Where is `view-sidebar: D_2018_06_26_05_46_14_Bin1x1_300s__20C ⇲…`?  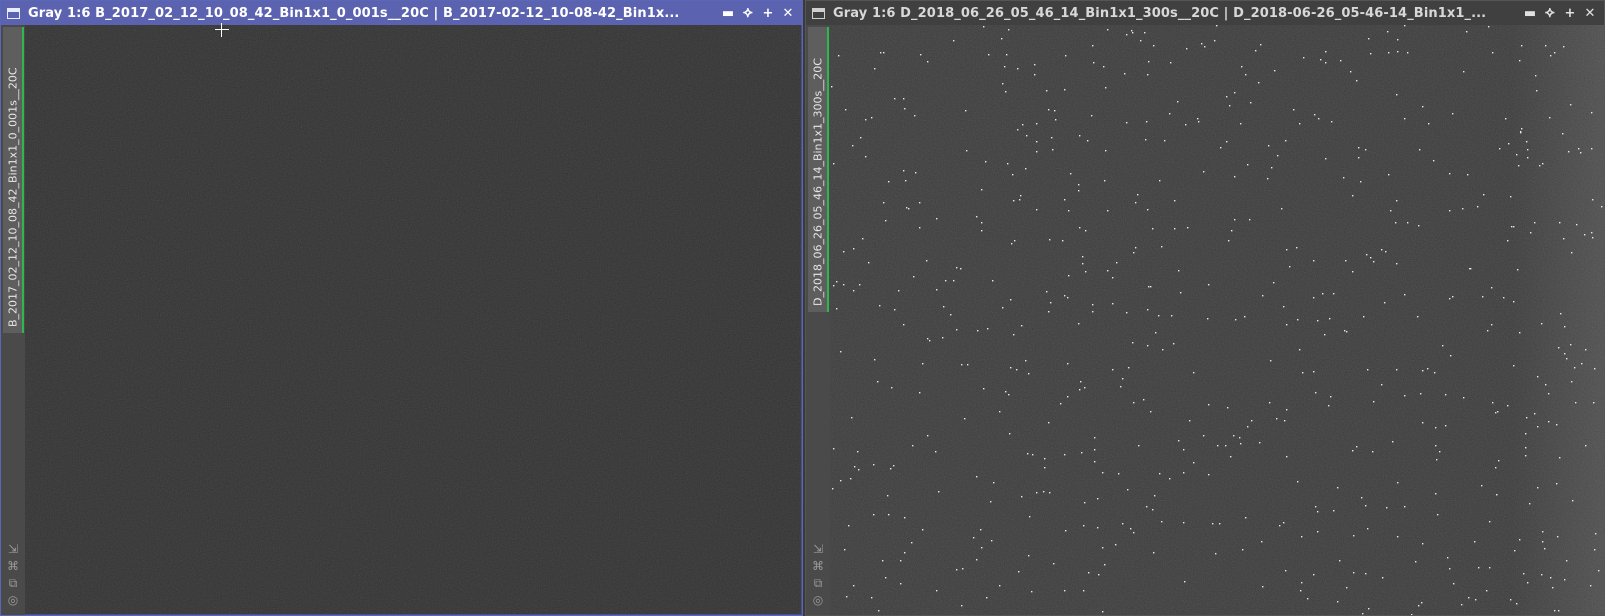
view-sidebar: D_2018_06_26_05_46_14_Bin1x1_300s__20C ⇲… is located at coordinates (818, 320).